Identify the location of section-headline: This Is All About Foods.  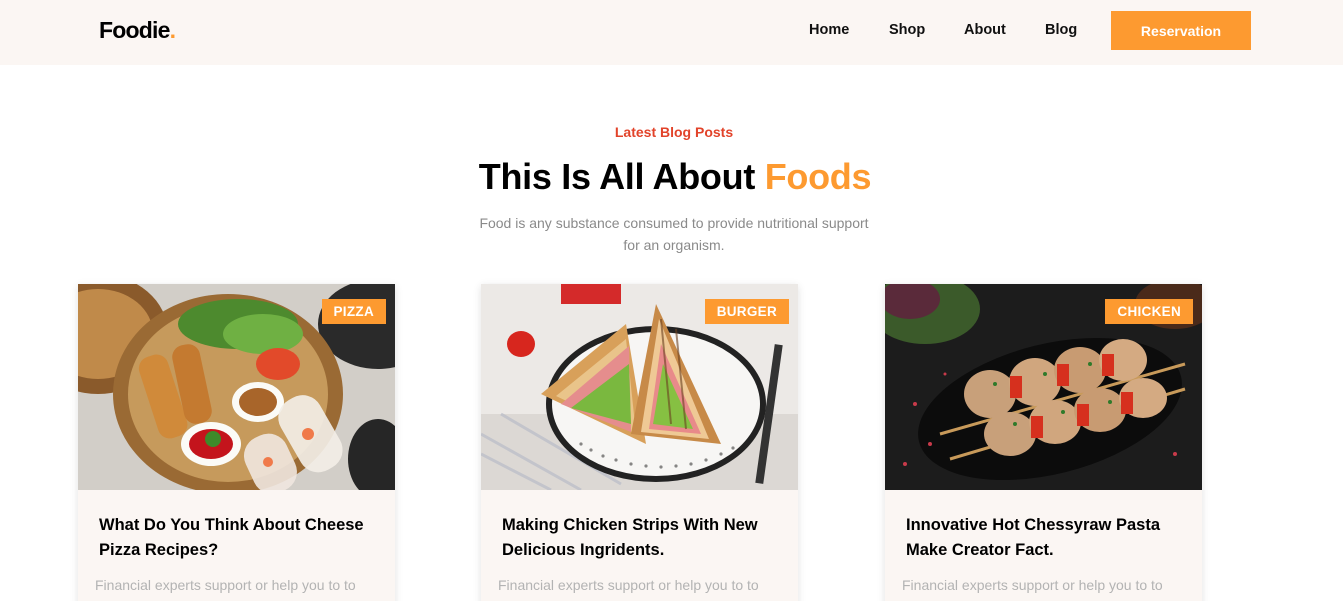
(671, 177).